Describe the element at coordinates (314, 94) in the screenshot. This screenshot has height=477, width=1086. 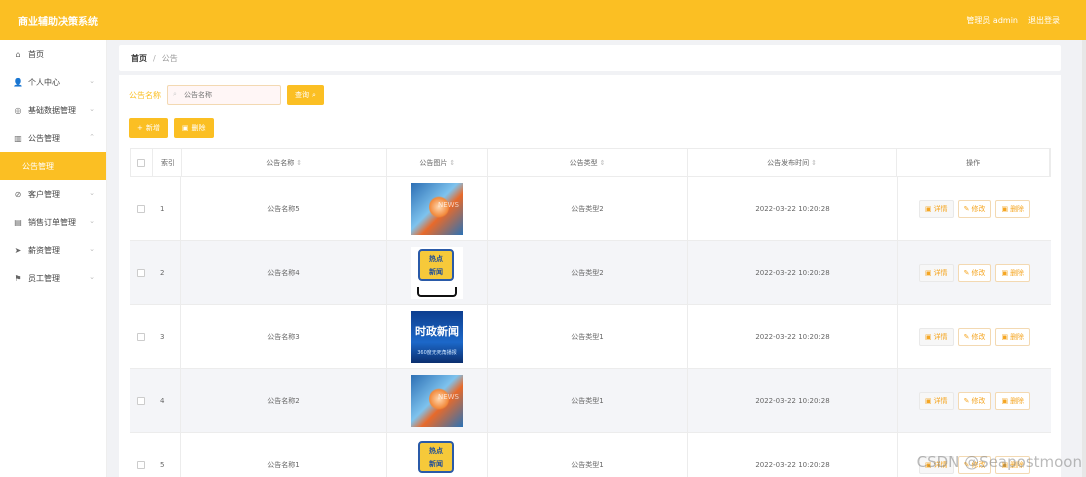
I see `search-icon: ⌕` at that location.